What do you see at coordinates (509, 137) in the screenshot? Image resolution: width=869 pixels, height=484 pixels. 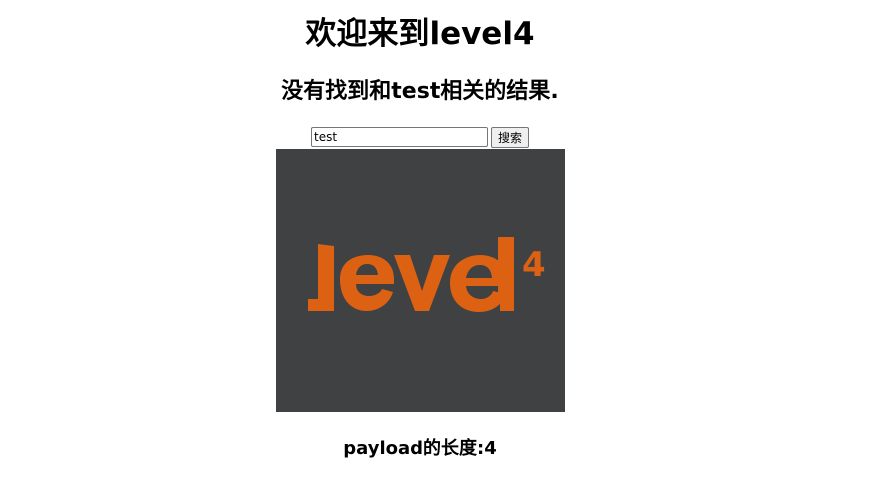 I see `search-button: 搜索` at bounding box center [509, 137].